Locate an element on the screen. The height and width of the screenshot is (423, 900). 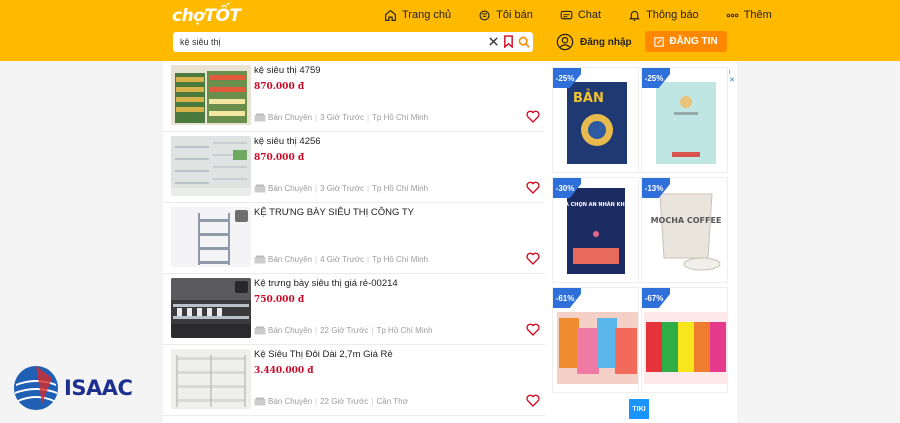
post-listing-button: ĐĂNG TIN is located at coordinates (686, 41).